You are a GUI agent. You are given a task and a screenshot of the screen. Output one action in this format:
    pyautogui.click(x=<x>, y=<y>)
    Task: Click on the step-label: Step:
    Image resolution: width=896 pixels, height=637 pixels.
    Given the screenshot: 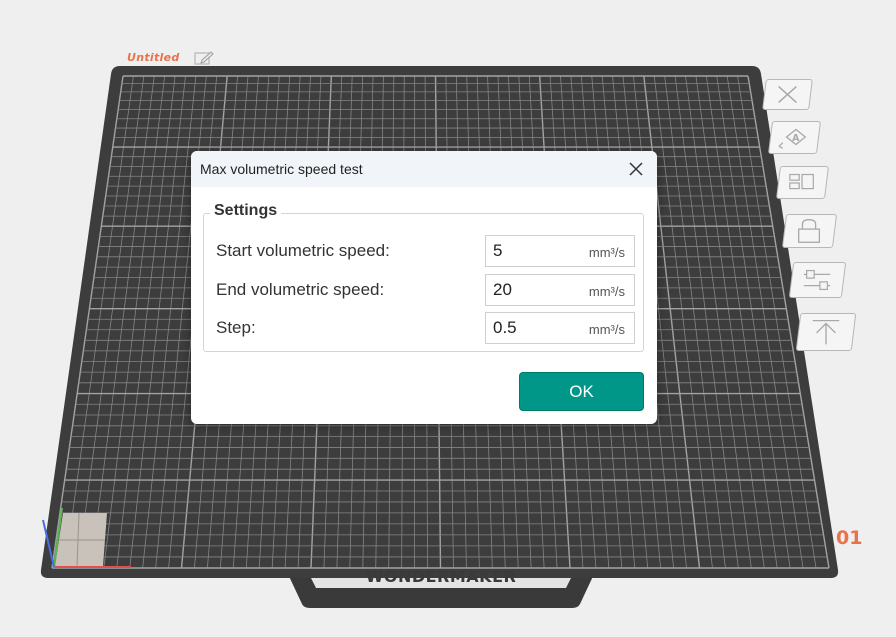 What is the action you would take?
    pyautogui.click(x=236, y=327)
    